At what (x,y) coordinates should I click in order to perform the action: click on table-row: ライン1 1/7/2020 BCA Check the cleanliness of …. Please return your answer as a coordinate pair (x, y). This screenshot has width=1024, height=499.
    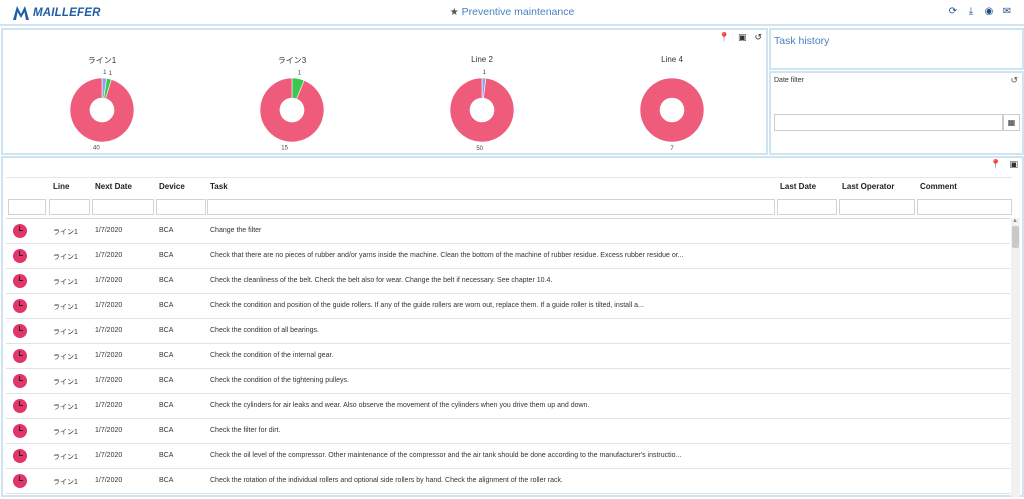
    Looking at the image, I should click on (508, 281).